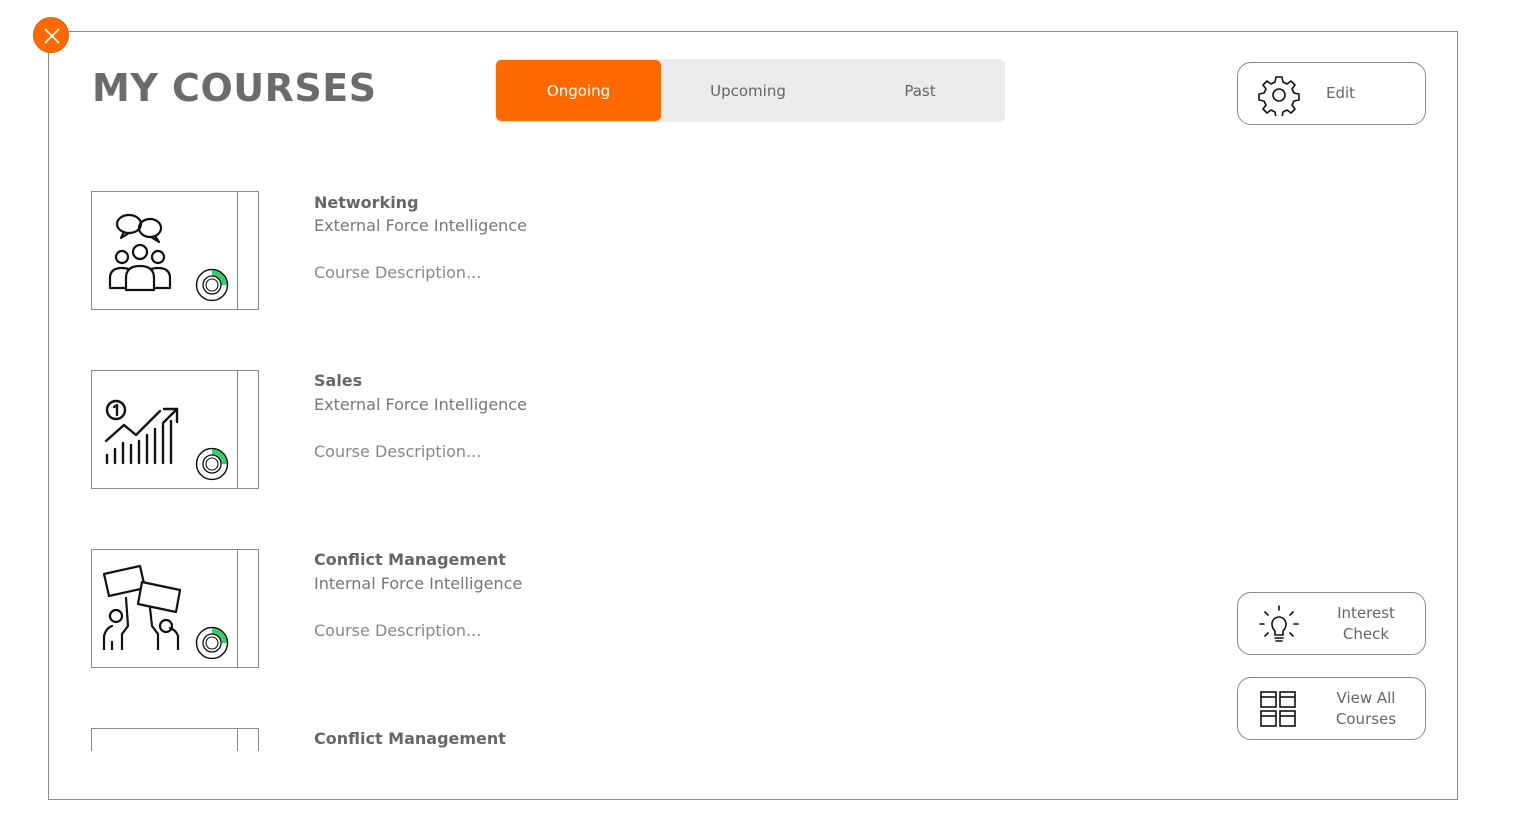  Describe the element at coordinates (140, 252) in the screenshot. I see `people-chat-icon` at that location.